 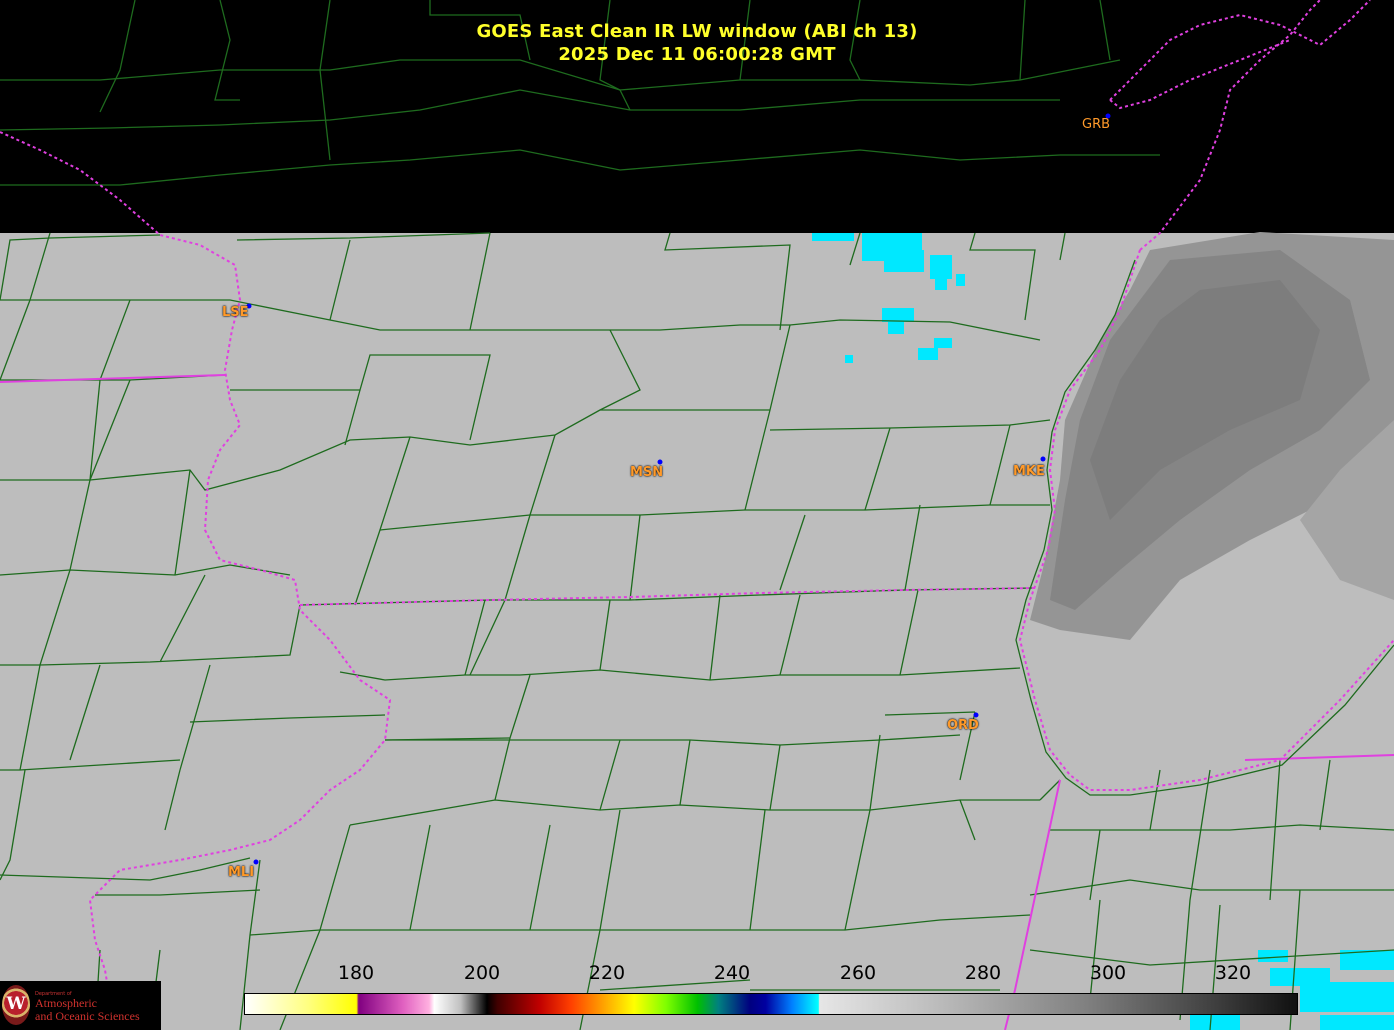 What do you see at coordinates (16, 1005) in the screenshot?
I see `uw-crest-icon: W` at bounding box center [16, 1005].